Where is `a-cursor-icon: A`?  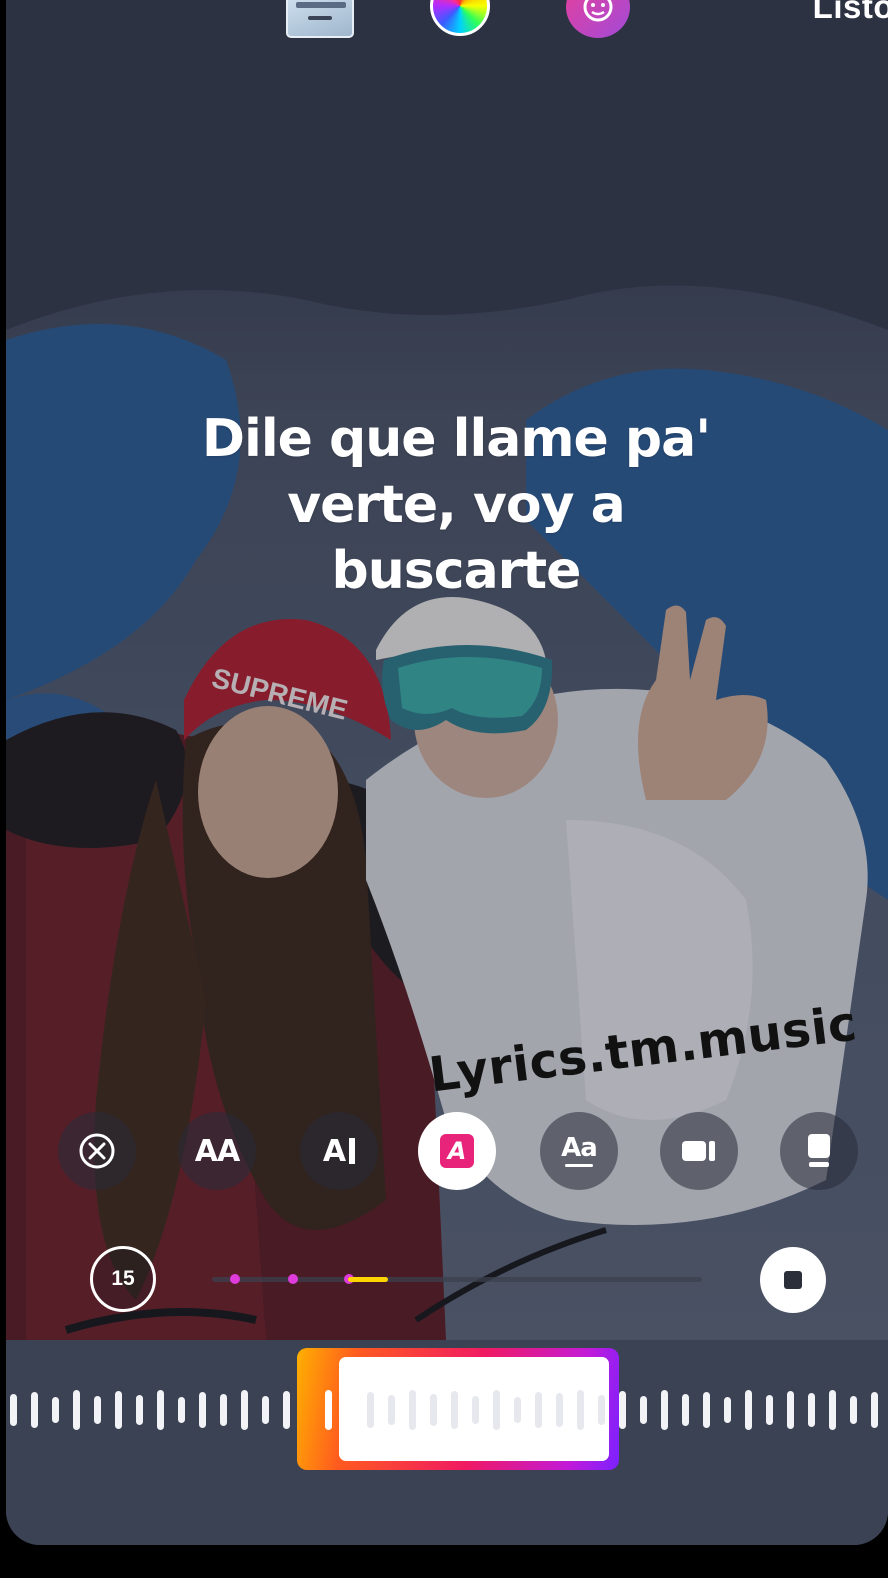 a-cursor-icon: A is located at coordinates (339, 1151).